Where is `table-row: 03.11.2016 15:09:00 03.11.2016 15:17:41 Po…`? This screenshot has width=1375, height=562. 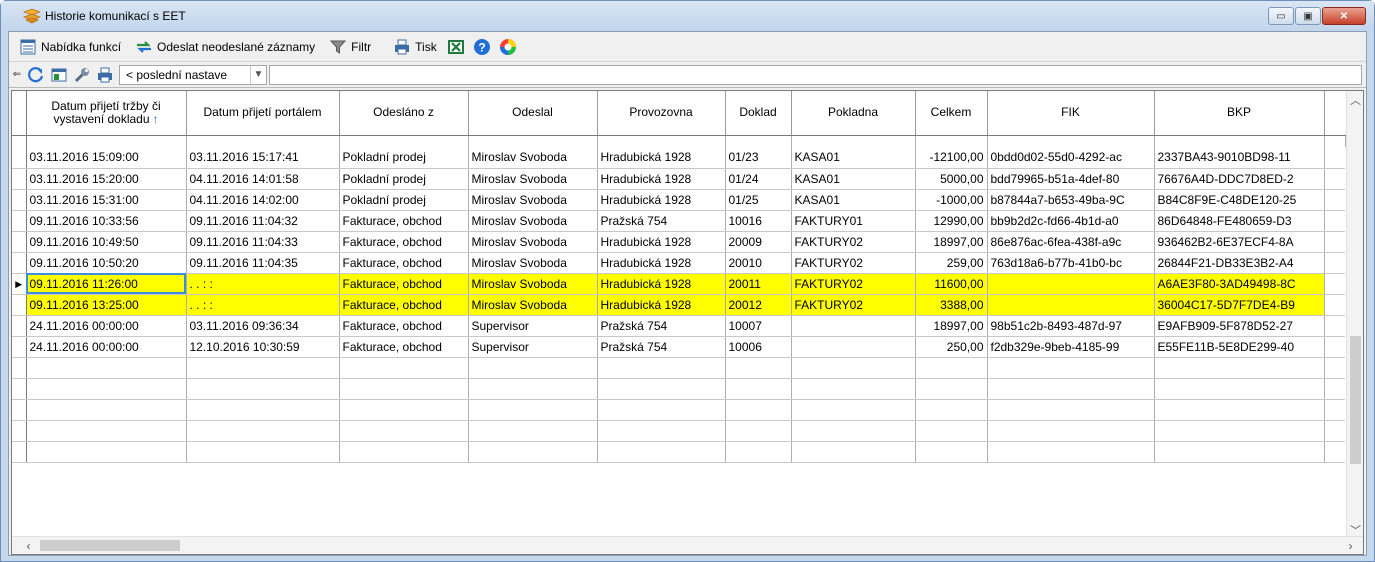 table-row: 03.11.2016 15:09:00 03.11.2016 15:17:41 Po… is located at coordinates (678, 158).